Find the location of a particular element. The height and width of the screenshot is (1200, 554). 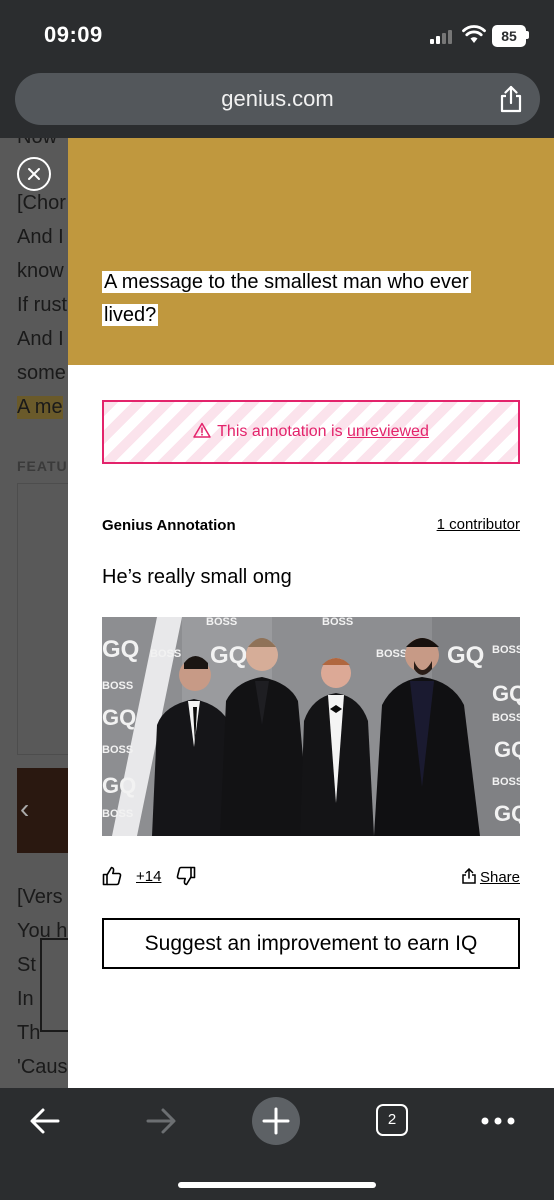

lyric-line: know is located at coordinates (40, 271).